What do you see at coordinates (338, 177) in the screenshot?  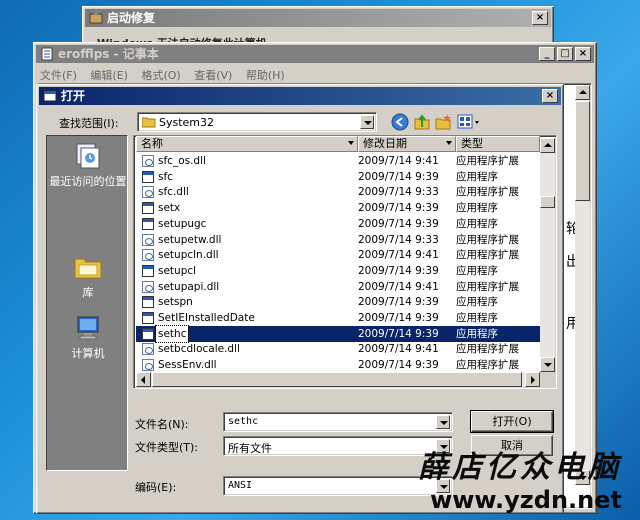 I see `file-row: sfc 2009/7/14 9:39 应用程序` at bounding box center [338, 177].